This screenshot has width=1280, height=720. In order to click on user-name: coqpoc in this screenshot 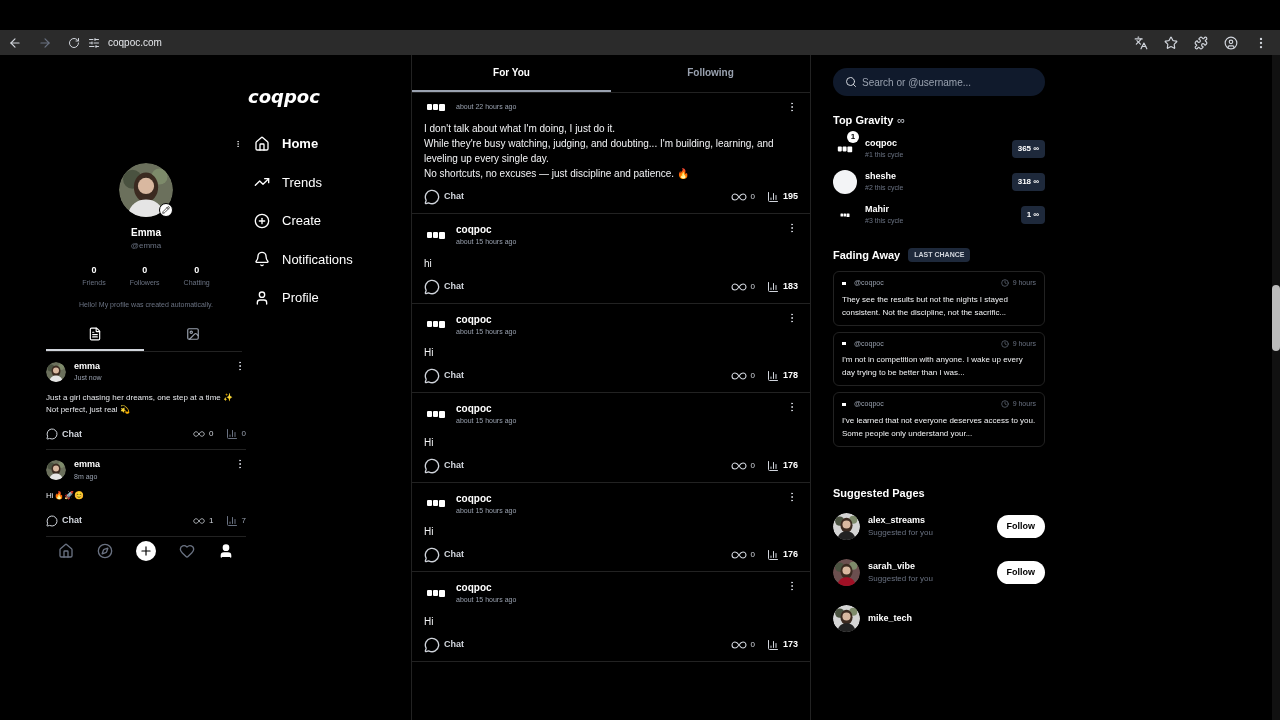, I will do `click(884, 143)`.